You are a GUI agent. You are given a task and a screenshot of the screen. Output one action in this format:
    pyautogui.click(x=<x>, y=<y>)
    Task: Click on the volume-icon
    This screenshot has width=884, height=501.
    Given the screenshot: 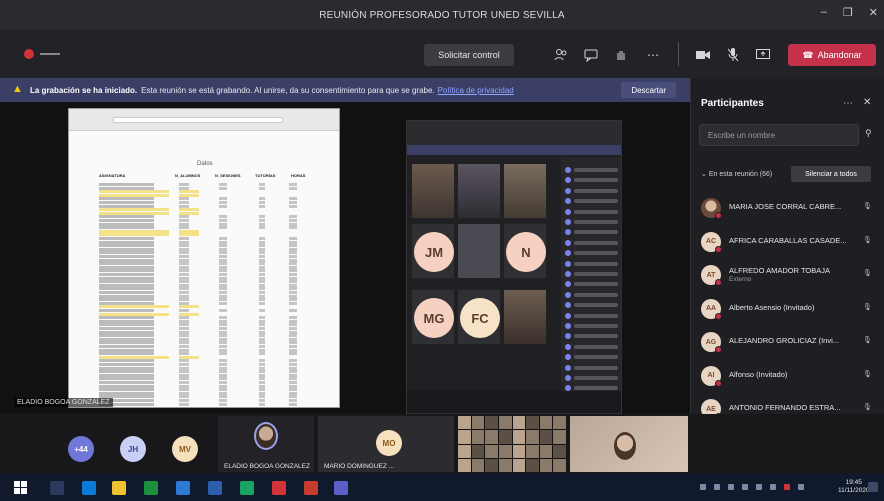 What is the action you would take?
    pyautogui.click(x=773, y=487)
    